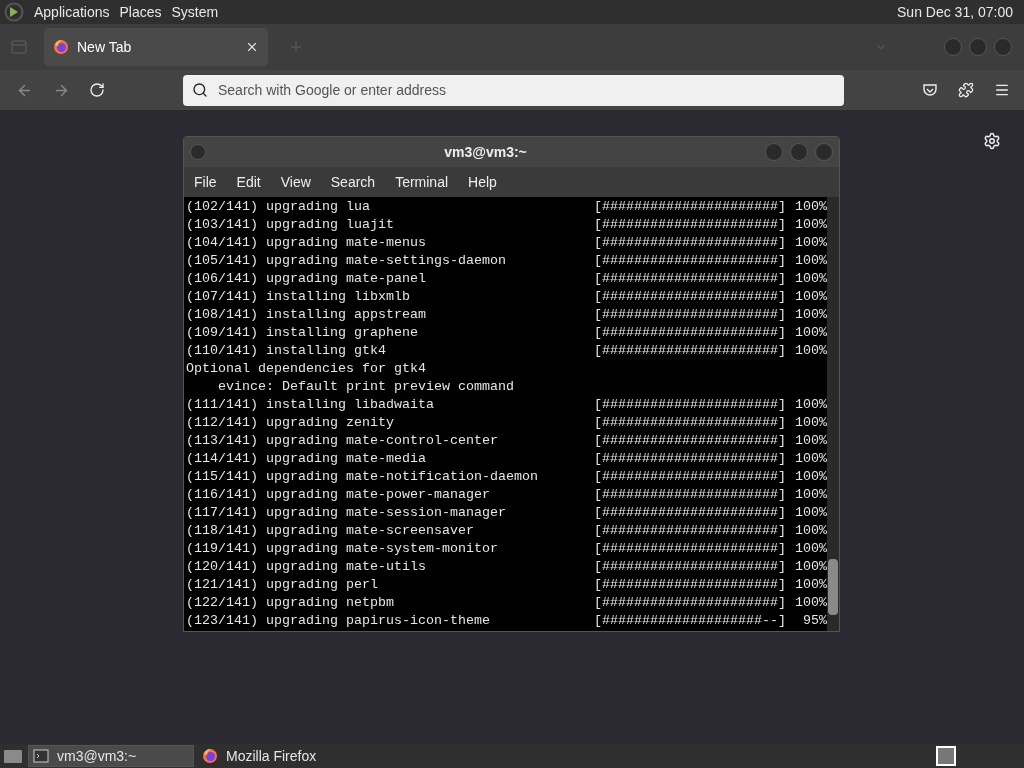 This screenshot has height=768, width=1024. What do you see at coordinates (946, 756) in the screenshot?
I see `workspace-switcher` at bounding box center [946, 756].